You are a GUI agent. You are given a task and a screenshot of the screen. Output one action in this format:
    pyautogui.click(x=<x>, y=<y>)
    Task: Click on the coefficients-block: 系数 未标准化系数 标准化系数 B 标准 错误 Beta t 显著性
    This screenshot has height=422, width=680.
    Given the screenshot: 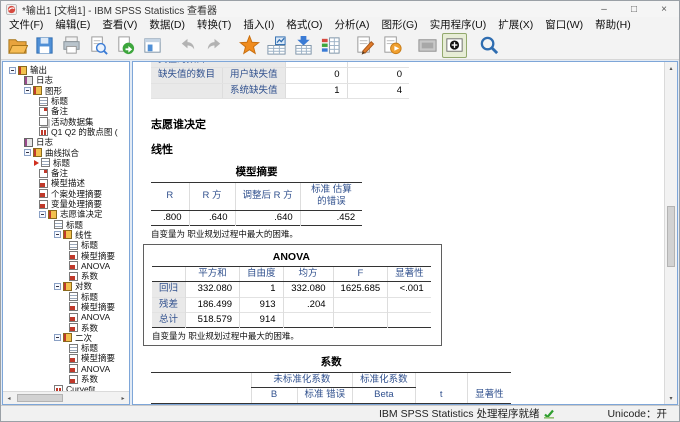 What is the action you would take?
    pyautogui.click(x=331, y=379)
    